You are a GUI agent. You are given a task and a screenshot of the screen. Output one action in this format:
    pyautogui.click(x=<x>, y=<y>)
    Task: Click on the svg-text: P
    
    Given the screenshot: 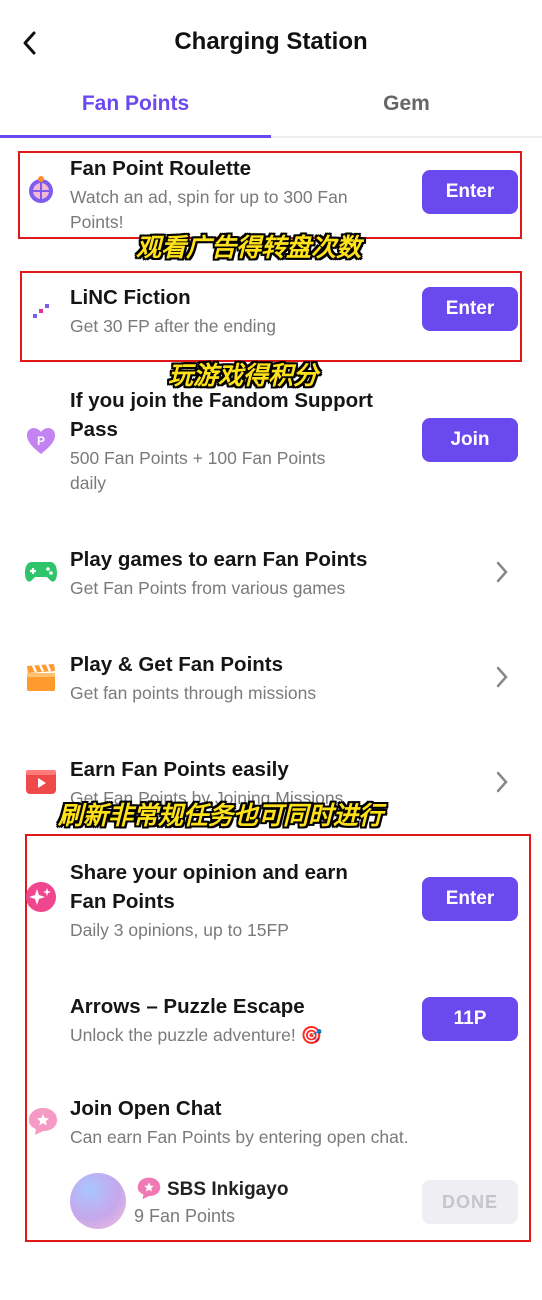 What is the action you would take?
    pyautogui.click(x=41, y=441)
    